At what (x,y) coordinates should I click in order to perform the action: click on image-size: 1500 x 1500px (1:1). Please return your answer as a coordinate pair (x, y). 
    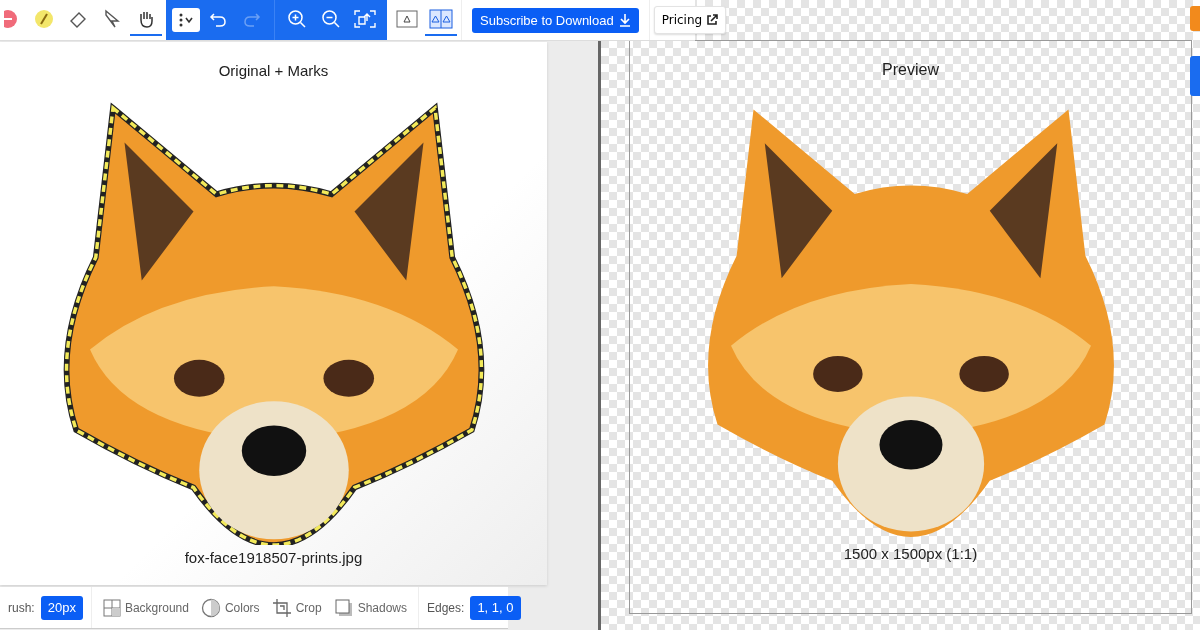
    Looking at the image, I should click on (910, 553).